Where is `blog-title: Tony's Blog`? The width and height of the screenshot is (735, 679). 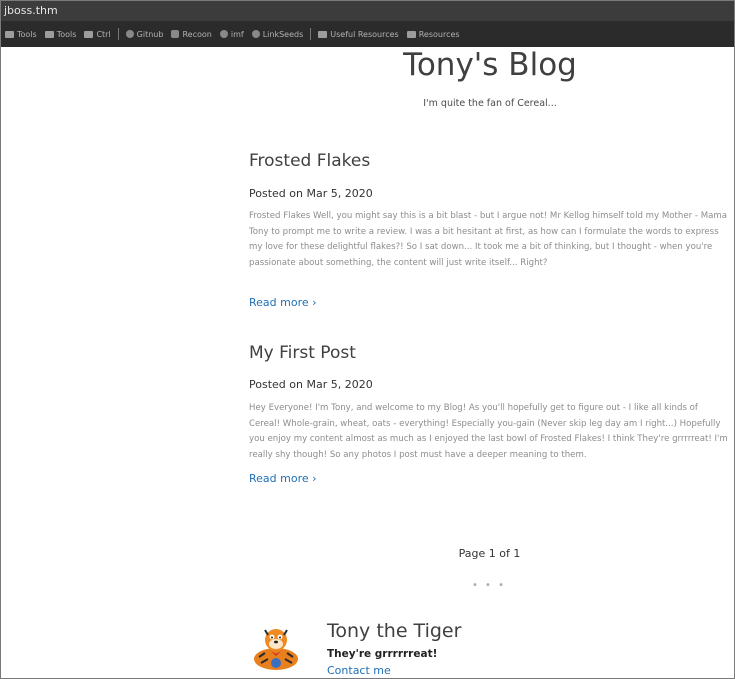 blog-title: Tony's Blog is located at coordinates (490, 65).